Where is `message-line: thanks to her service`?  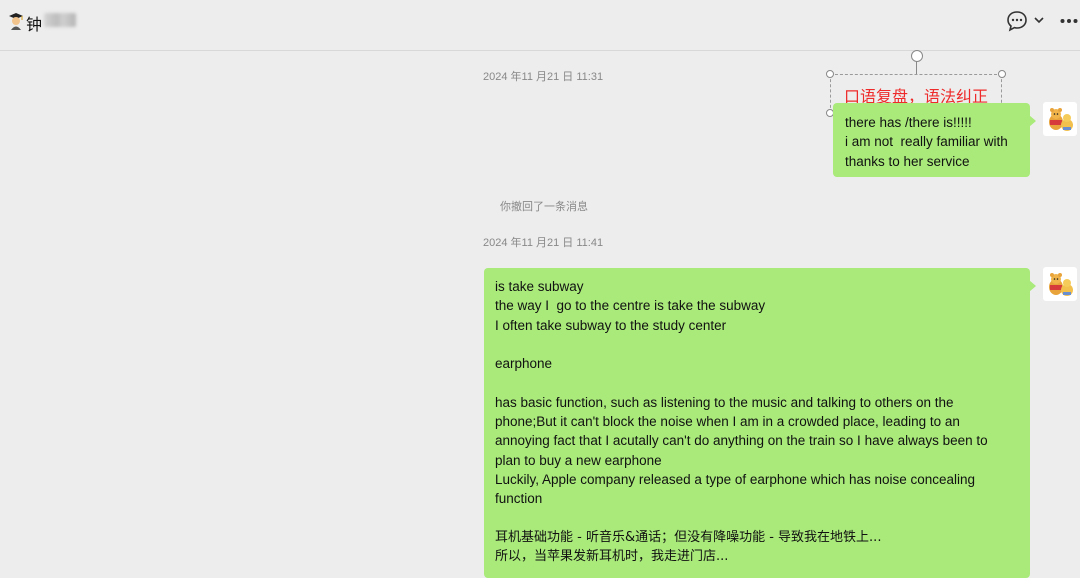 message-line: thanks to her service is located at coordinates (907, 161).